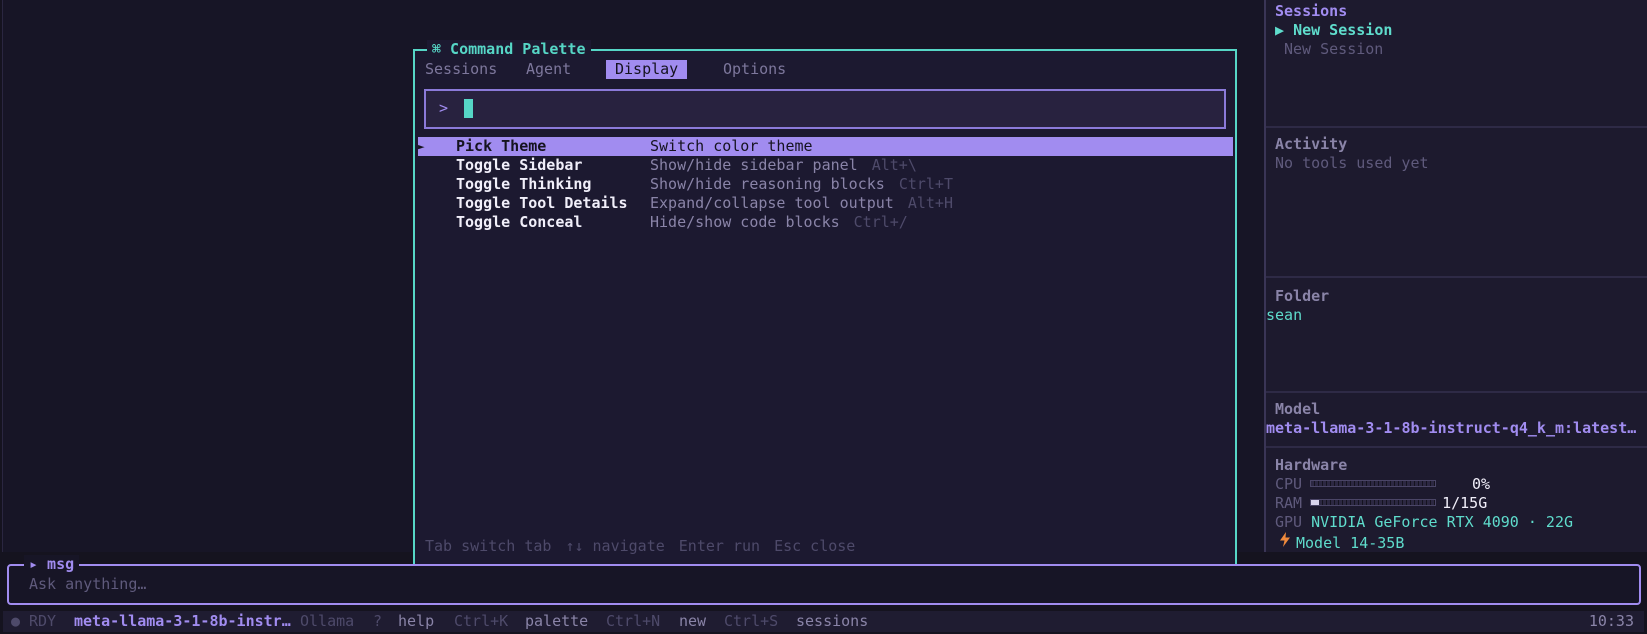 The image size is (1647, 634). I want to click on gpu-value: NVIDIA GeForce RTX 4090 · 22G, so click(1442, 522).